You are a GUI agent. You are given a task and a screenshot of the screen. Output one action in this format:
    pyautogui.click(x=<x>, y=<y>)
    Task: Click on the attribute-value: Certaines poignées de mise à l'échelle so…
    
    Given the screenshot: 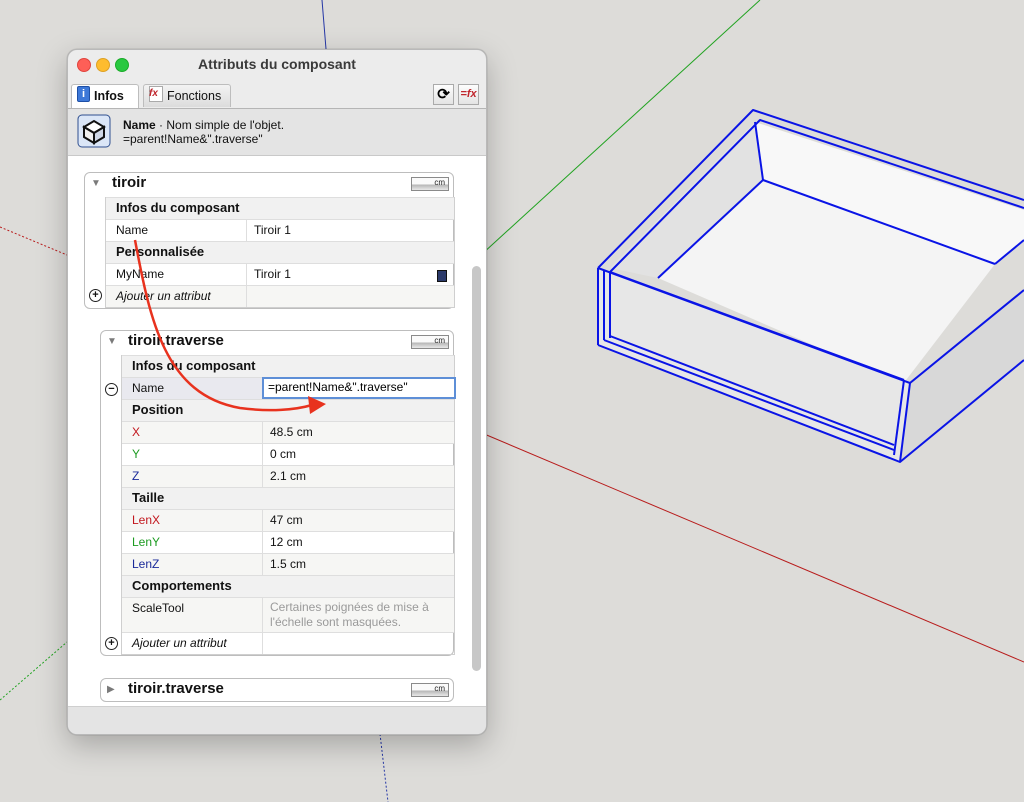 What is the action you would take?
    pyautogui.click(x=349, y=615)
    